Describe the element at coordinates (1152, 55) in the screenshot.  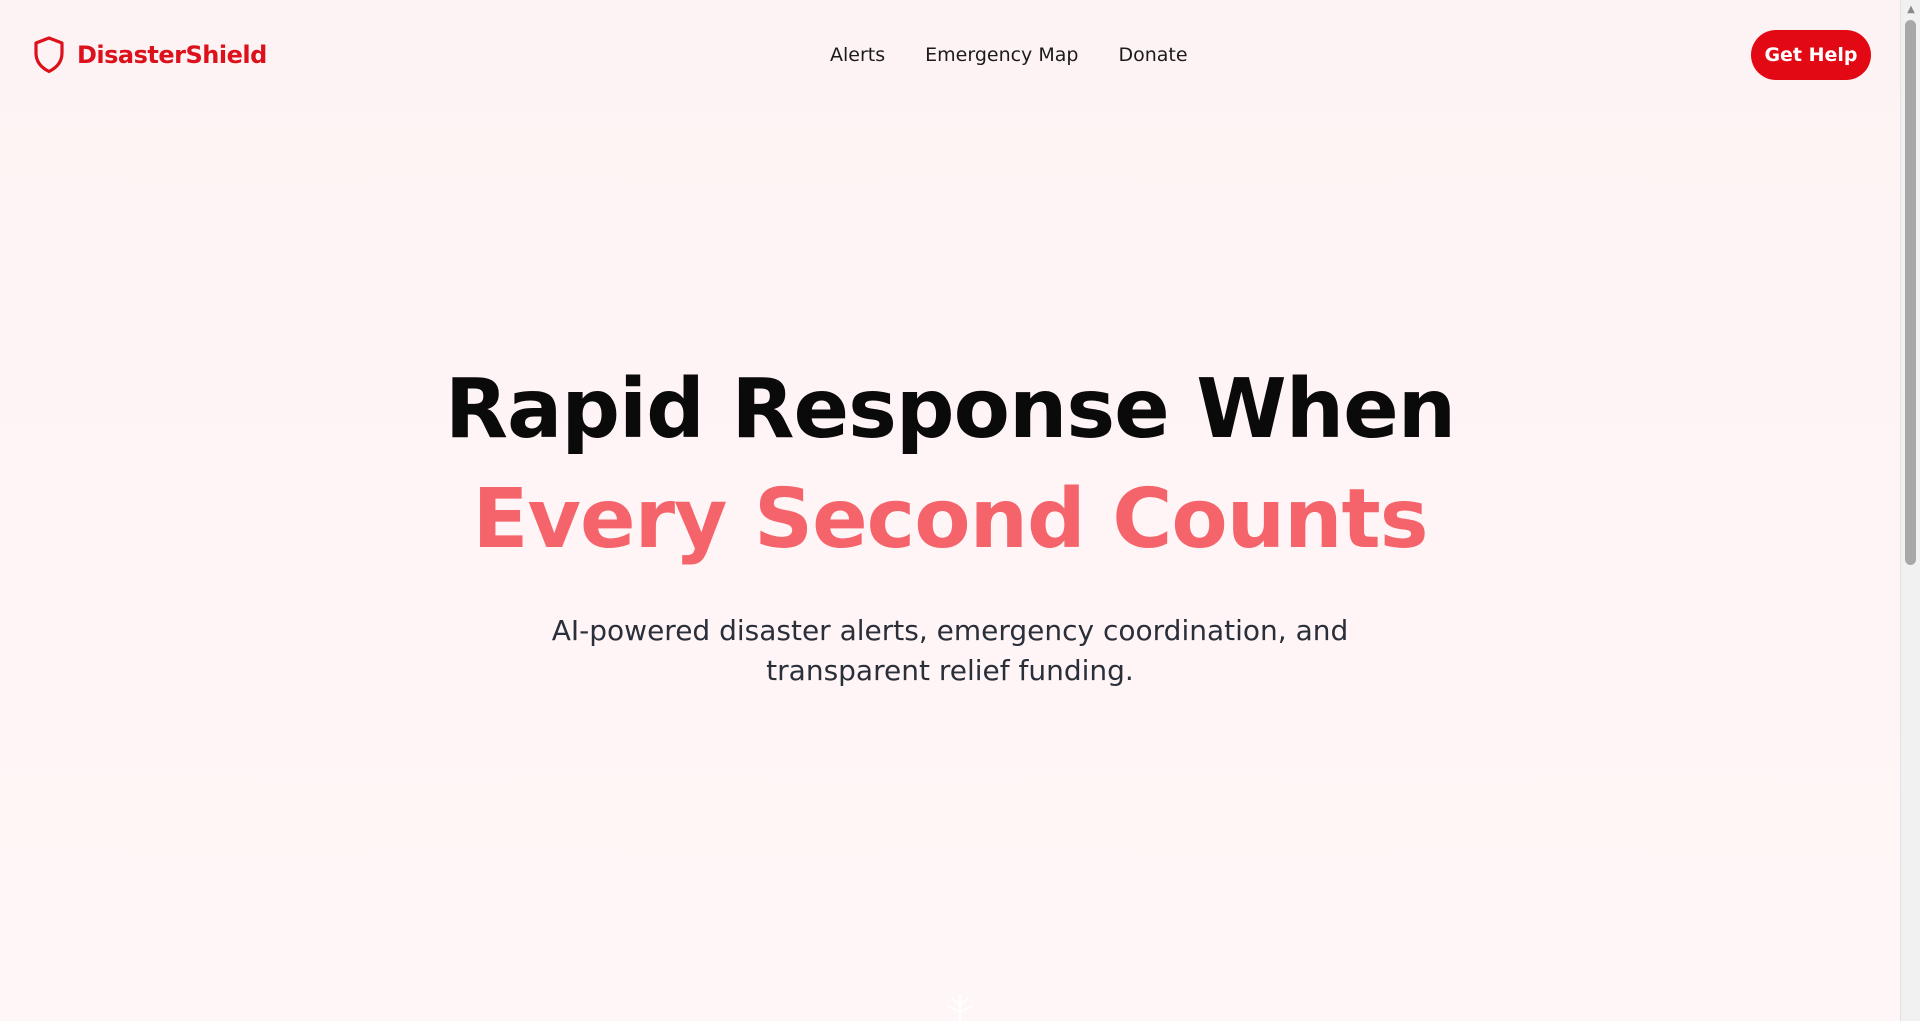
I see `nav-link-donate: Donate` at that location.